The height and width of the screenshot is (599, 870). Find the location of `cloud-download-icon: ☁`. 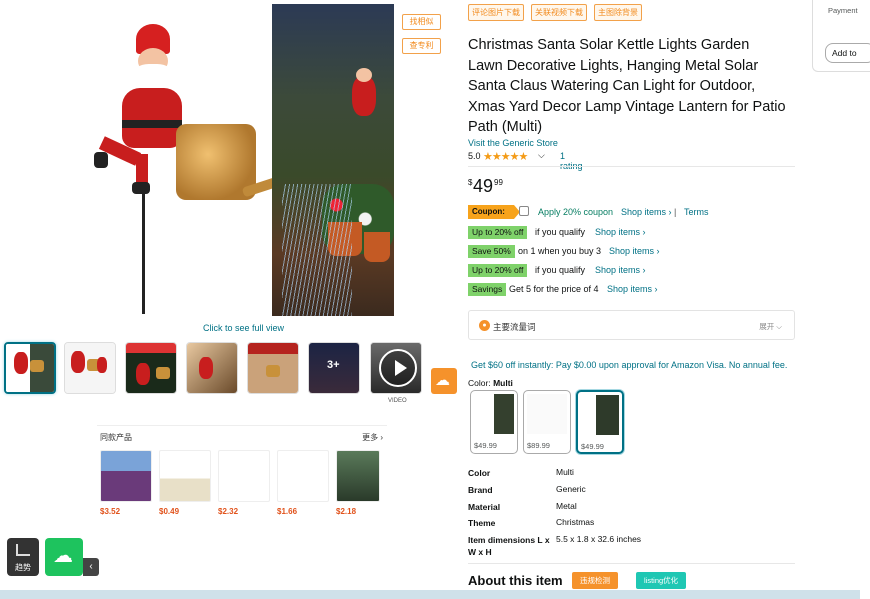

cloud-download-icon: ☁ is located at coordinates (442, 380).